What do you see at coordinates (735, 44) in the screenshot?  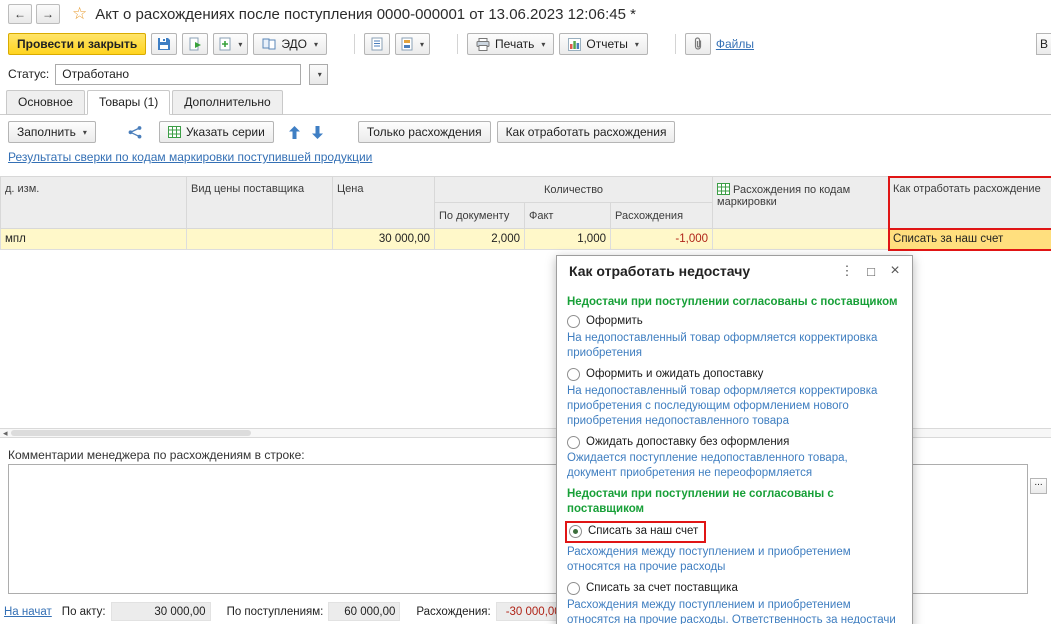 I see `files-link: Файлы` at bounding box center [735, 44].